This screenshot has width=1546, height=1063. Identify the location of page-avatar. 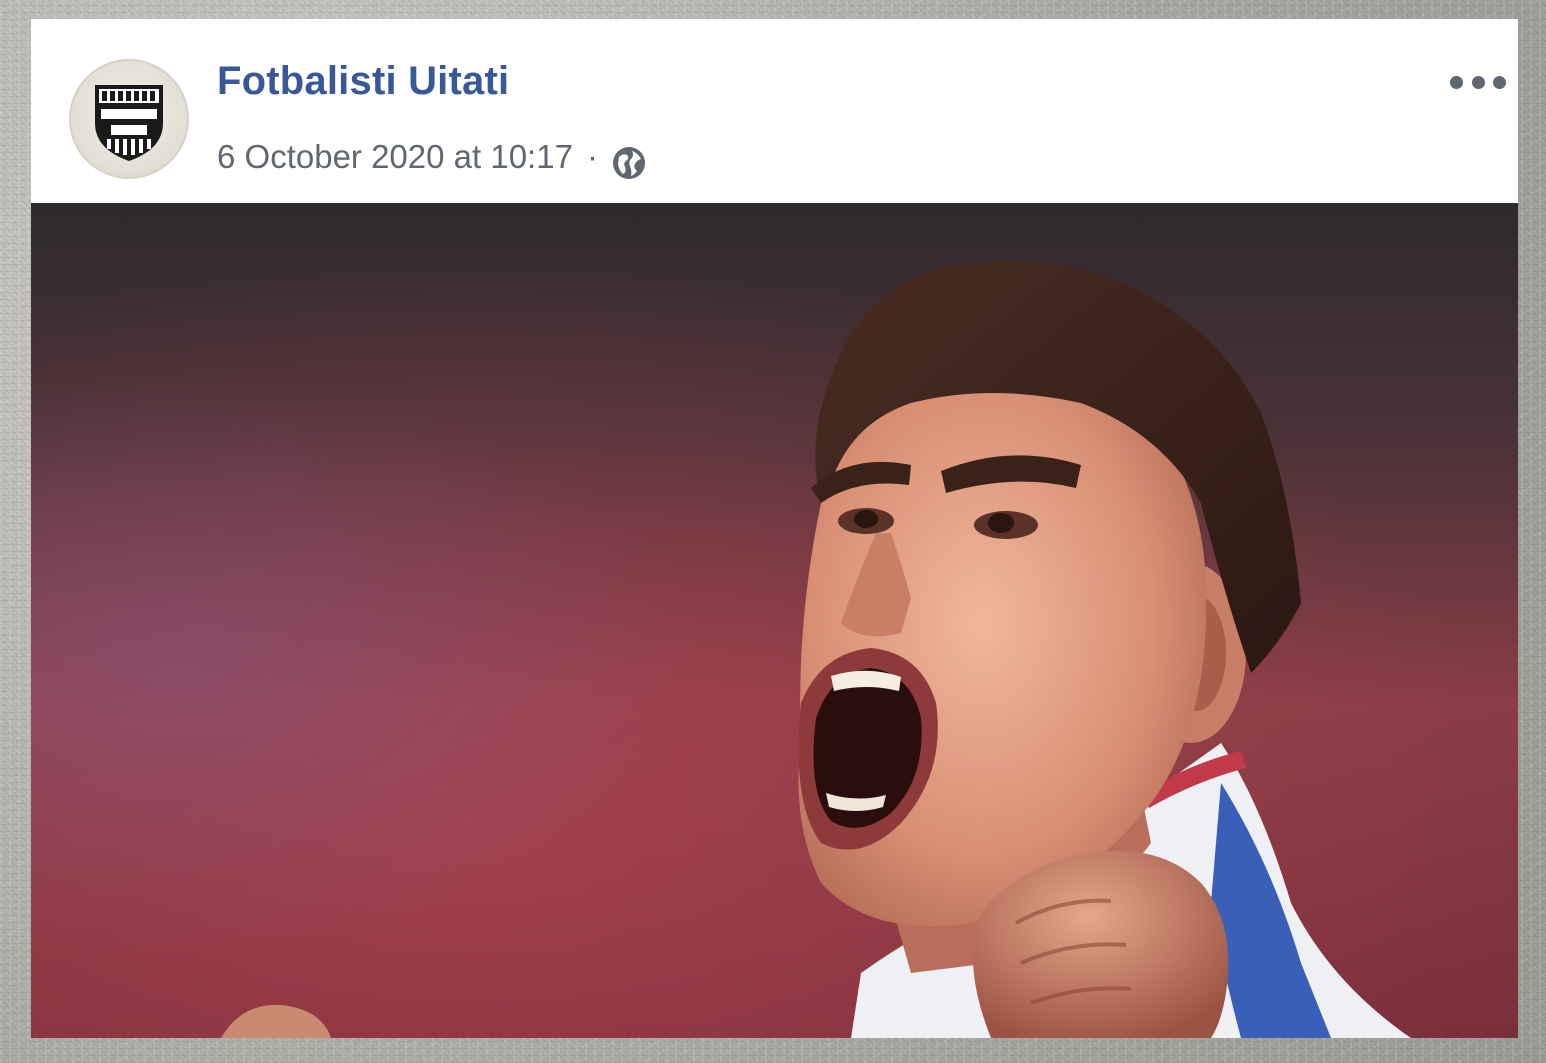
(129, 119).